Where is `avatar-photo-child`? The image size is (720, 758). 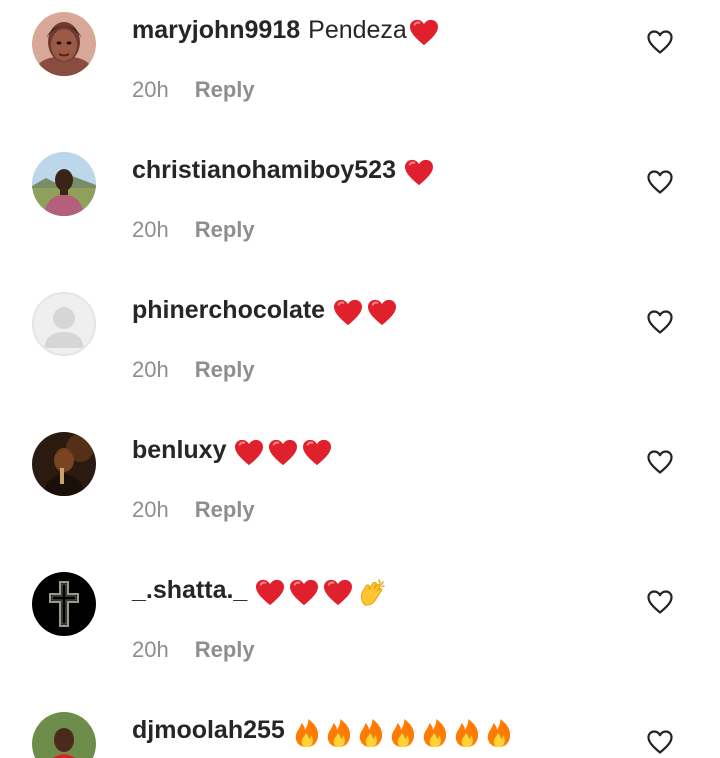 avatar-photo-child is located at coordinates (64, 735).